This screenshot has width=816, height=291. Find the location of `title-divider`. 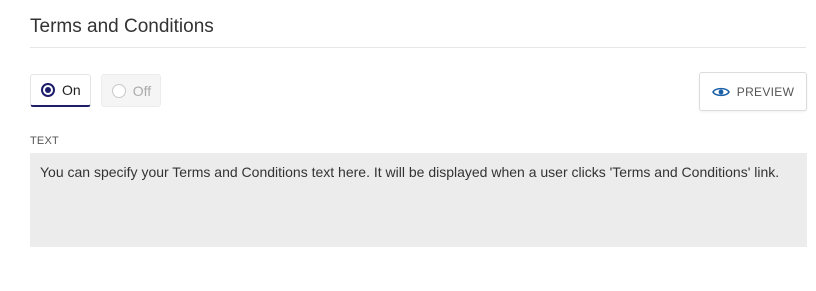

title-divider is located at coordinates (418, 47).